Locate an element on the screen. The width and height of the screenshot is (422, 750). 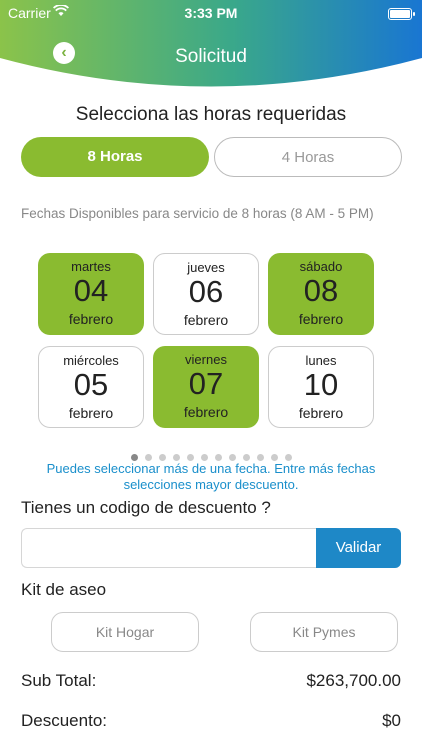
battery-icon is located at coordinates (401, 14).